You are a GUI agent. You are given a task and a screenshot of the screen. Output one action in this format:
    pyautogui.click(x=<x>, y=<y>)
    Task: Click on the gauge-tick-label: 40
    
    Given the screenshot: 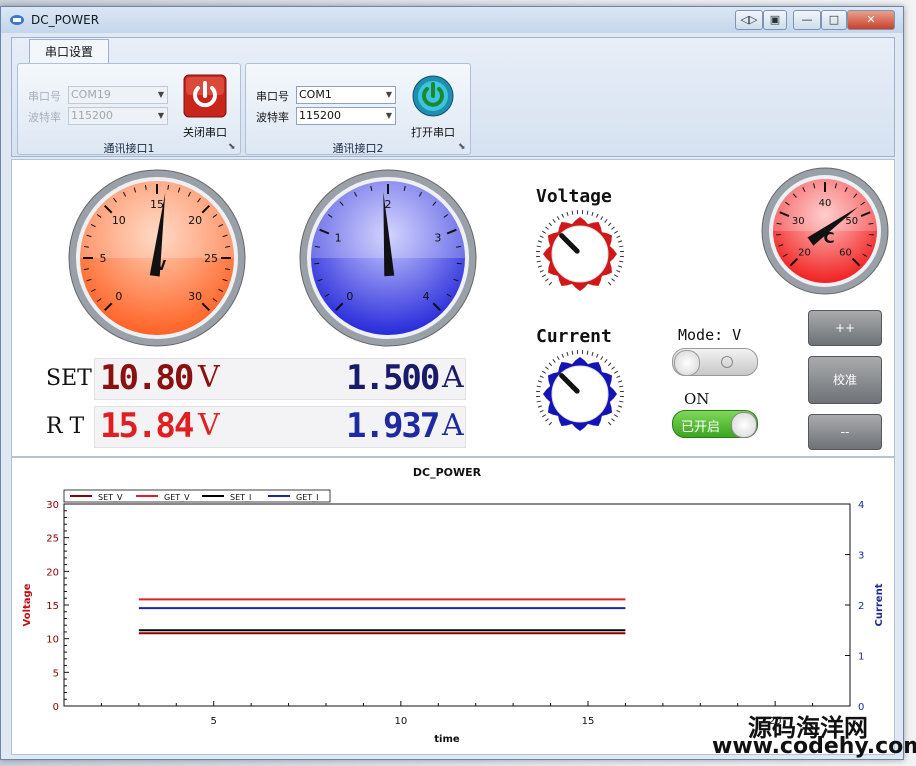 What is the action you would take?
    pyautogui.click(x=825, y=203)
    